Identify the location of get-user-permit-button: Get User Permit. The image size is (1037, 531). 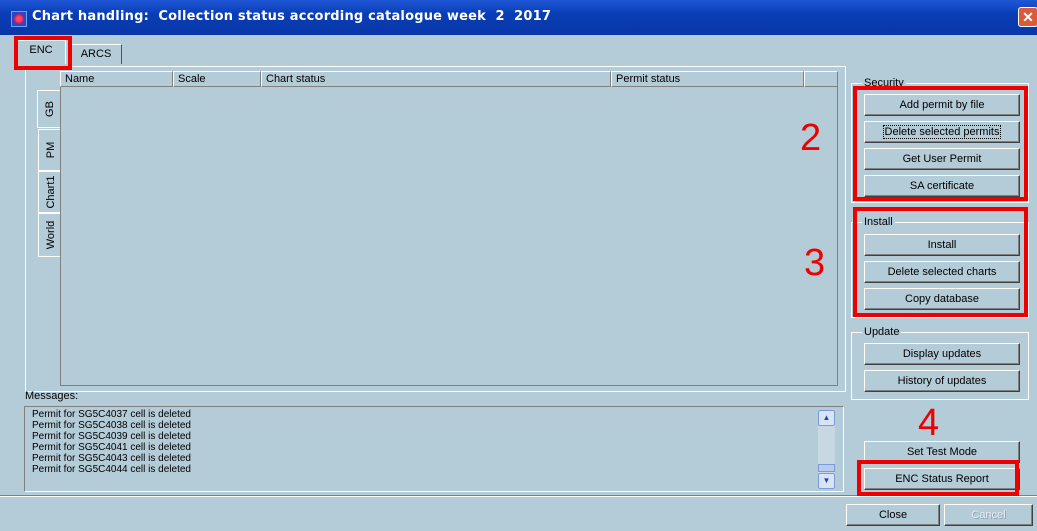
(942, 159).